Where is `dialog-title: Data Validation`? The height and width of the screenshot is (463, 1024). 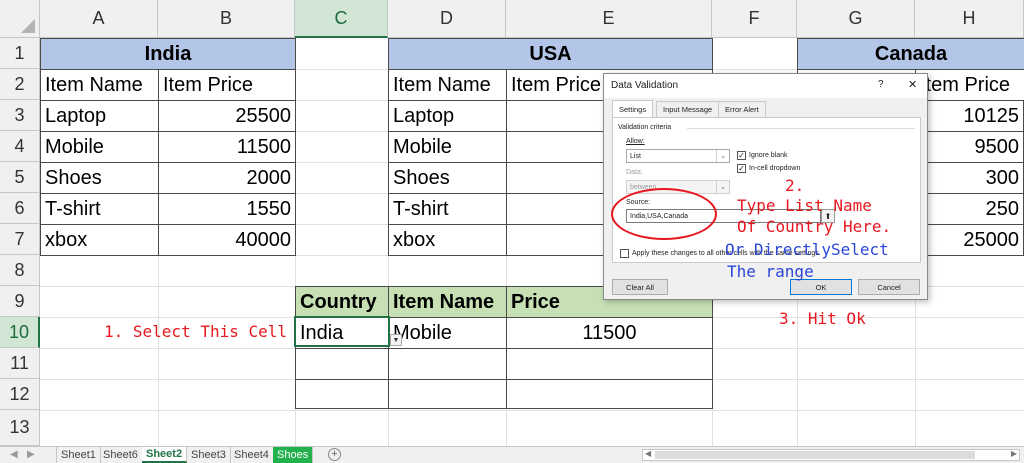 dialog-title: Data Validation is located at coordinates (645, 85).